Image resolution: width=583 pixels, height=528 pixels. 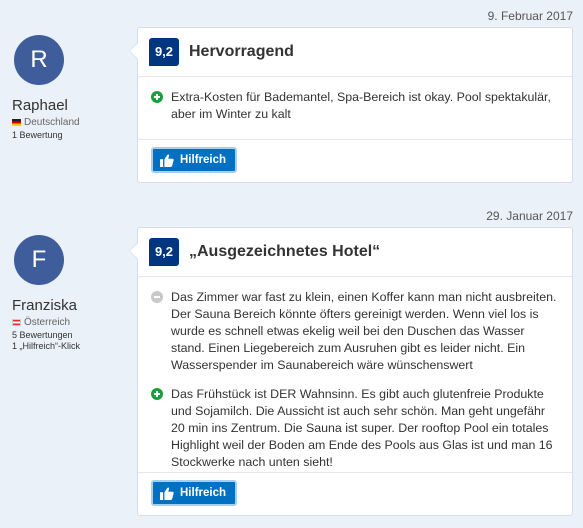 I want to click on country-name: Österreich, so click(x=47, y=322).